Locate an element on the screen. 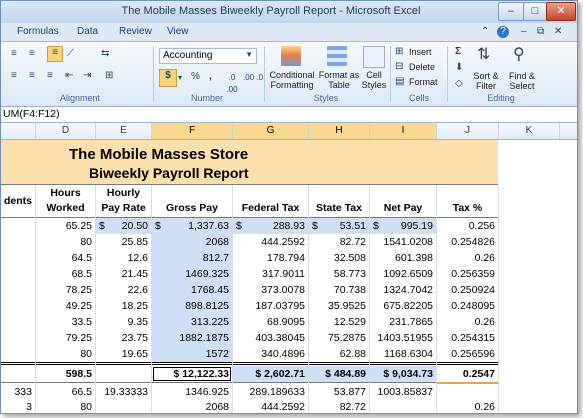 This screenshot has height=418, width=583. table-cell: 444.2592 is located at coordinates (270, 406).